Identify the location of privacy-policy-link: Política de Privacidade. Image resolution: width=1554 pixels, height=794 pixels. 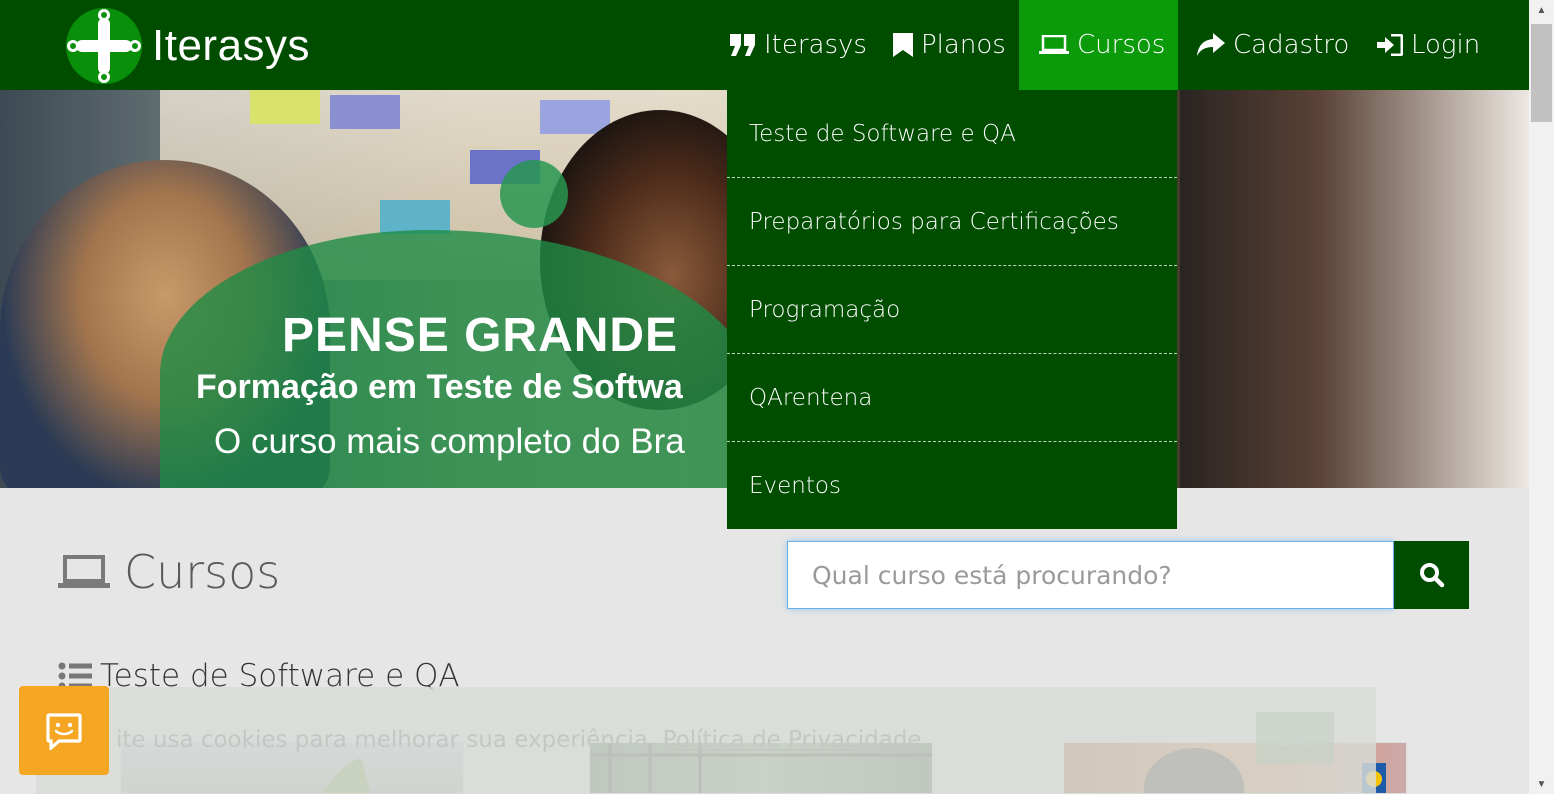
(792, 740).